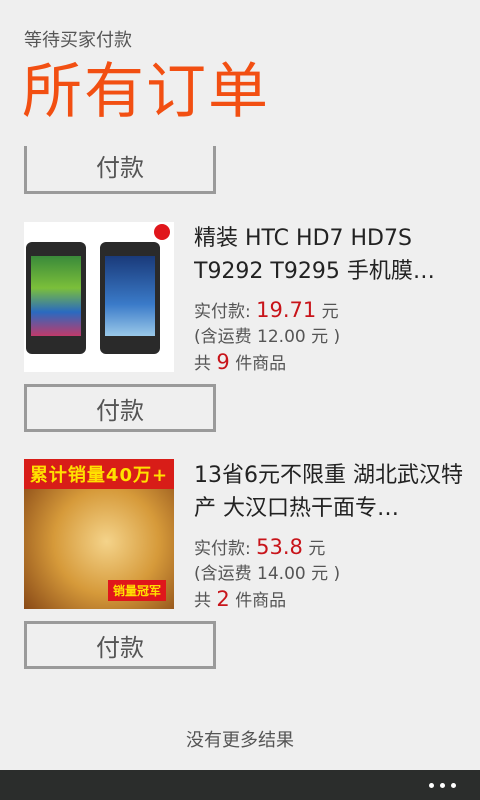 Image resolution: width=480 pixels, height=800 pixels. Describe the element at coordinates (267, 574) in the screenshot. I see `shipping-text: (含运费 14.00 元 )` at that location.